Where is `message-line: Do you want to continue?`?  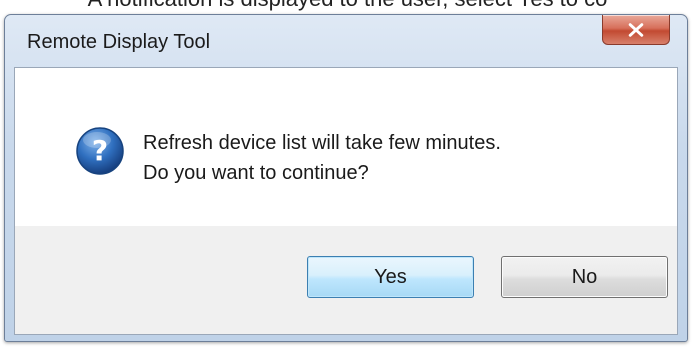
message-line: Do you want to continue? is located at coordinates (256, 173).